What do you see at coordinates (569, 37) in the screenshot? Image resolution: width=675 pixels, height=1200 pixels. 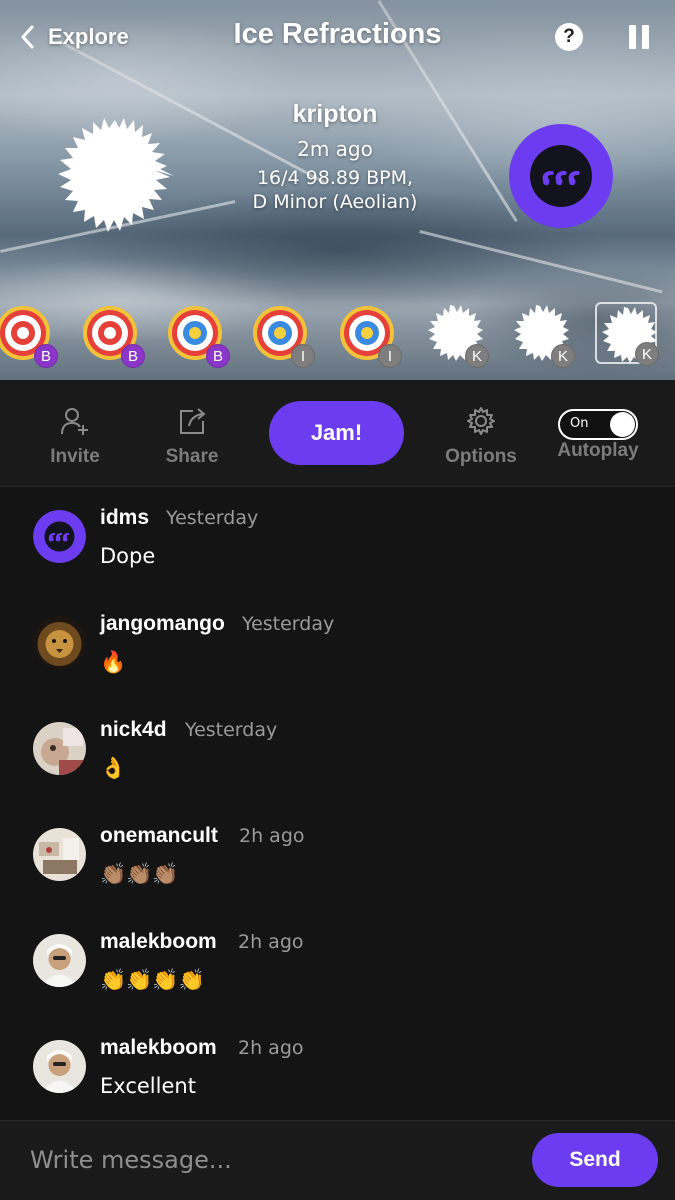 I see `help-button: ?` at bounding box center [569, 37].